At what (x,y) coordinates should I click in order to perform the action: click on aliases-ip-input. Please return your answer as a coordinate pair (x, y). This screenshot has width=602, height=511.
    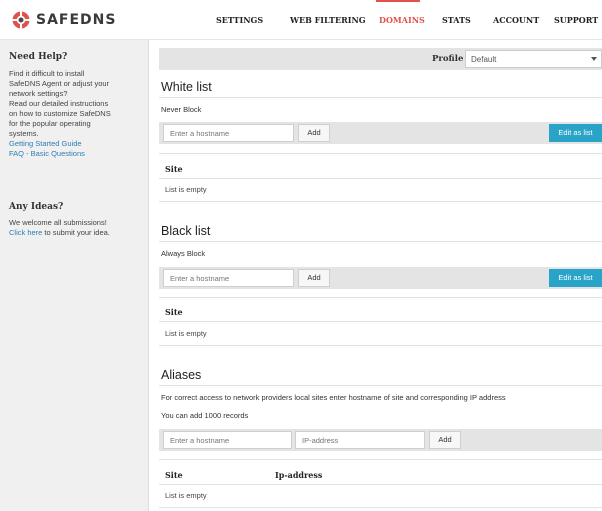
    Looking at the image, I should click on (360, 440).